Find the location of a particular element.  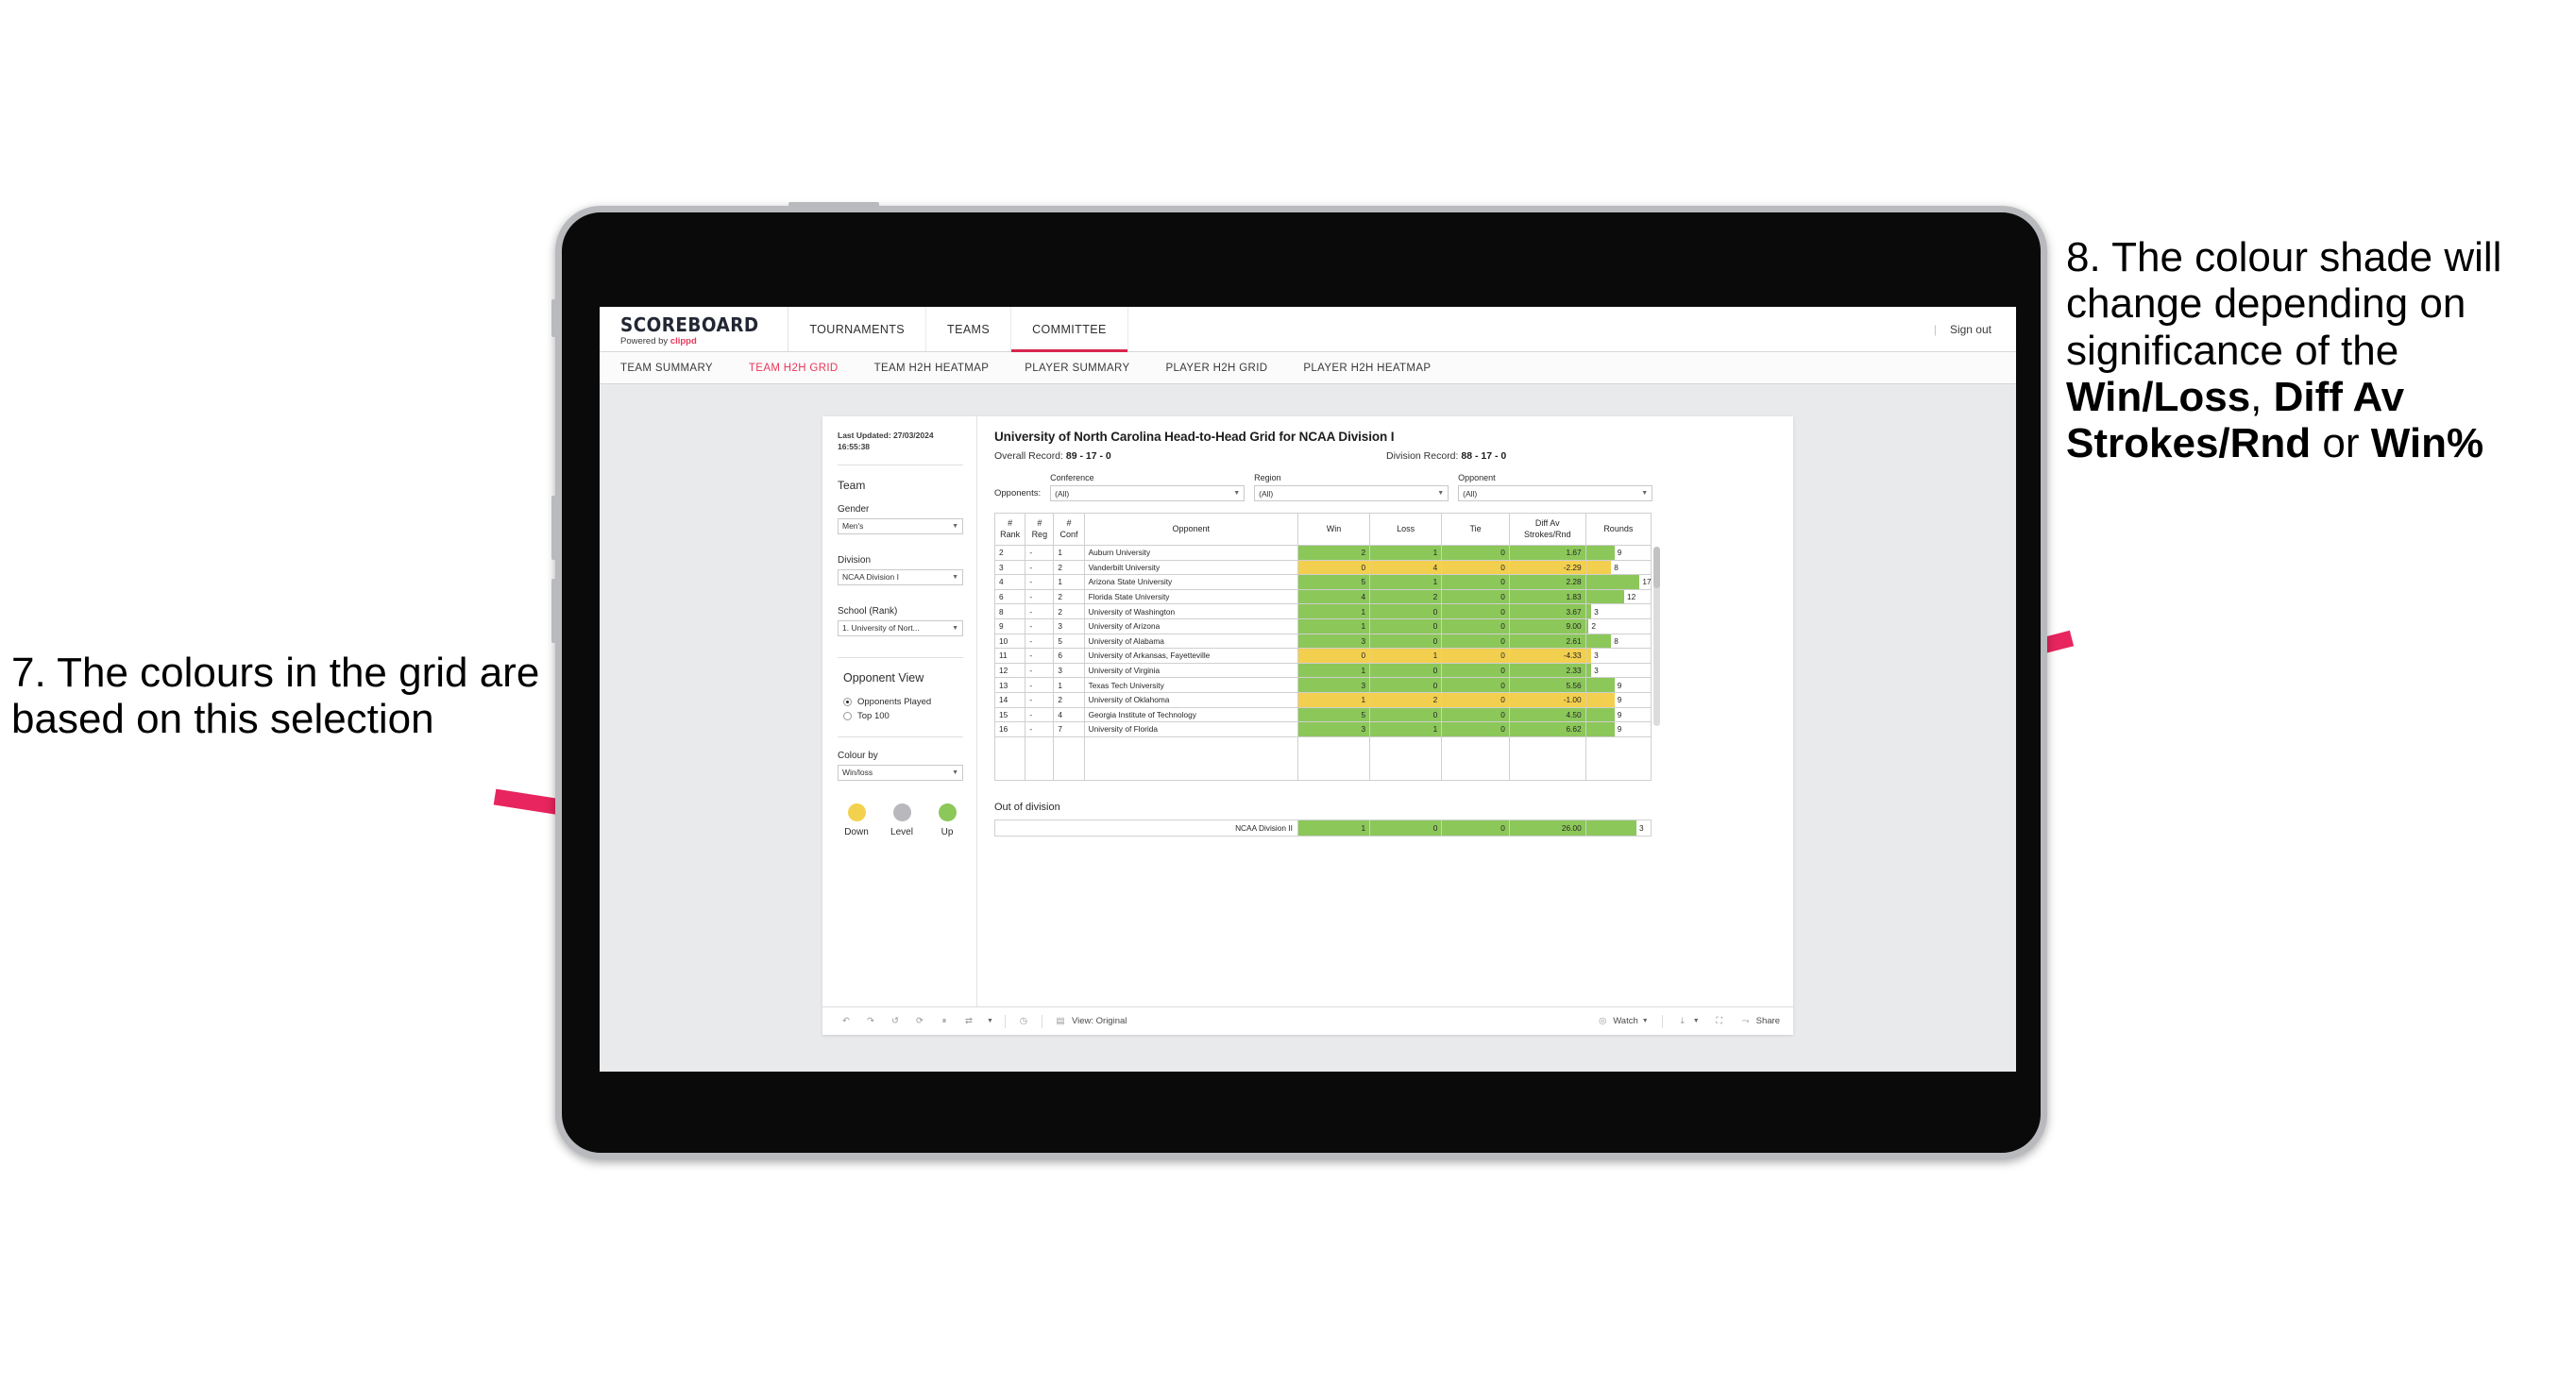

volume-down-button is located at coordinates (553, 611).